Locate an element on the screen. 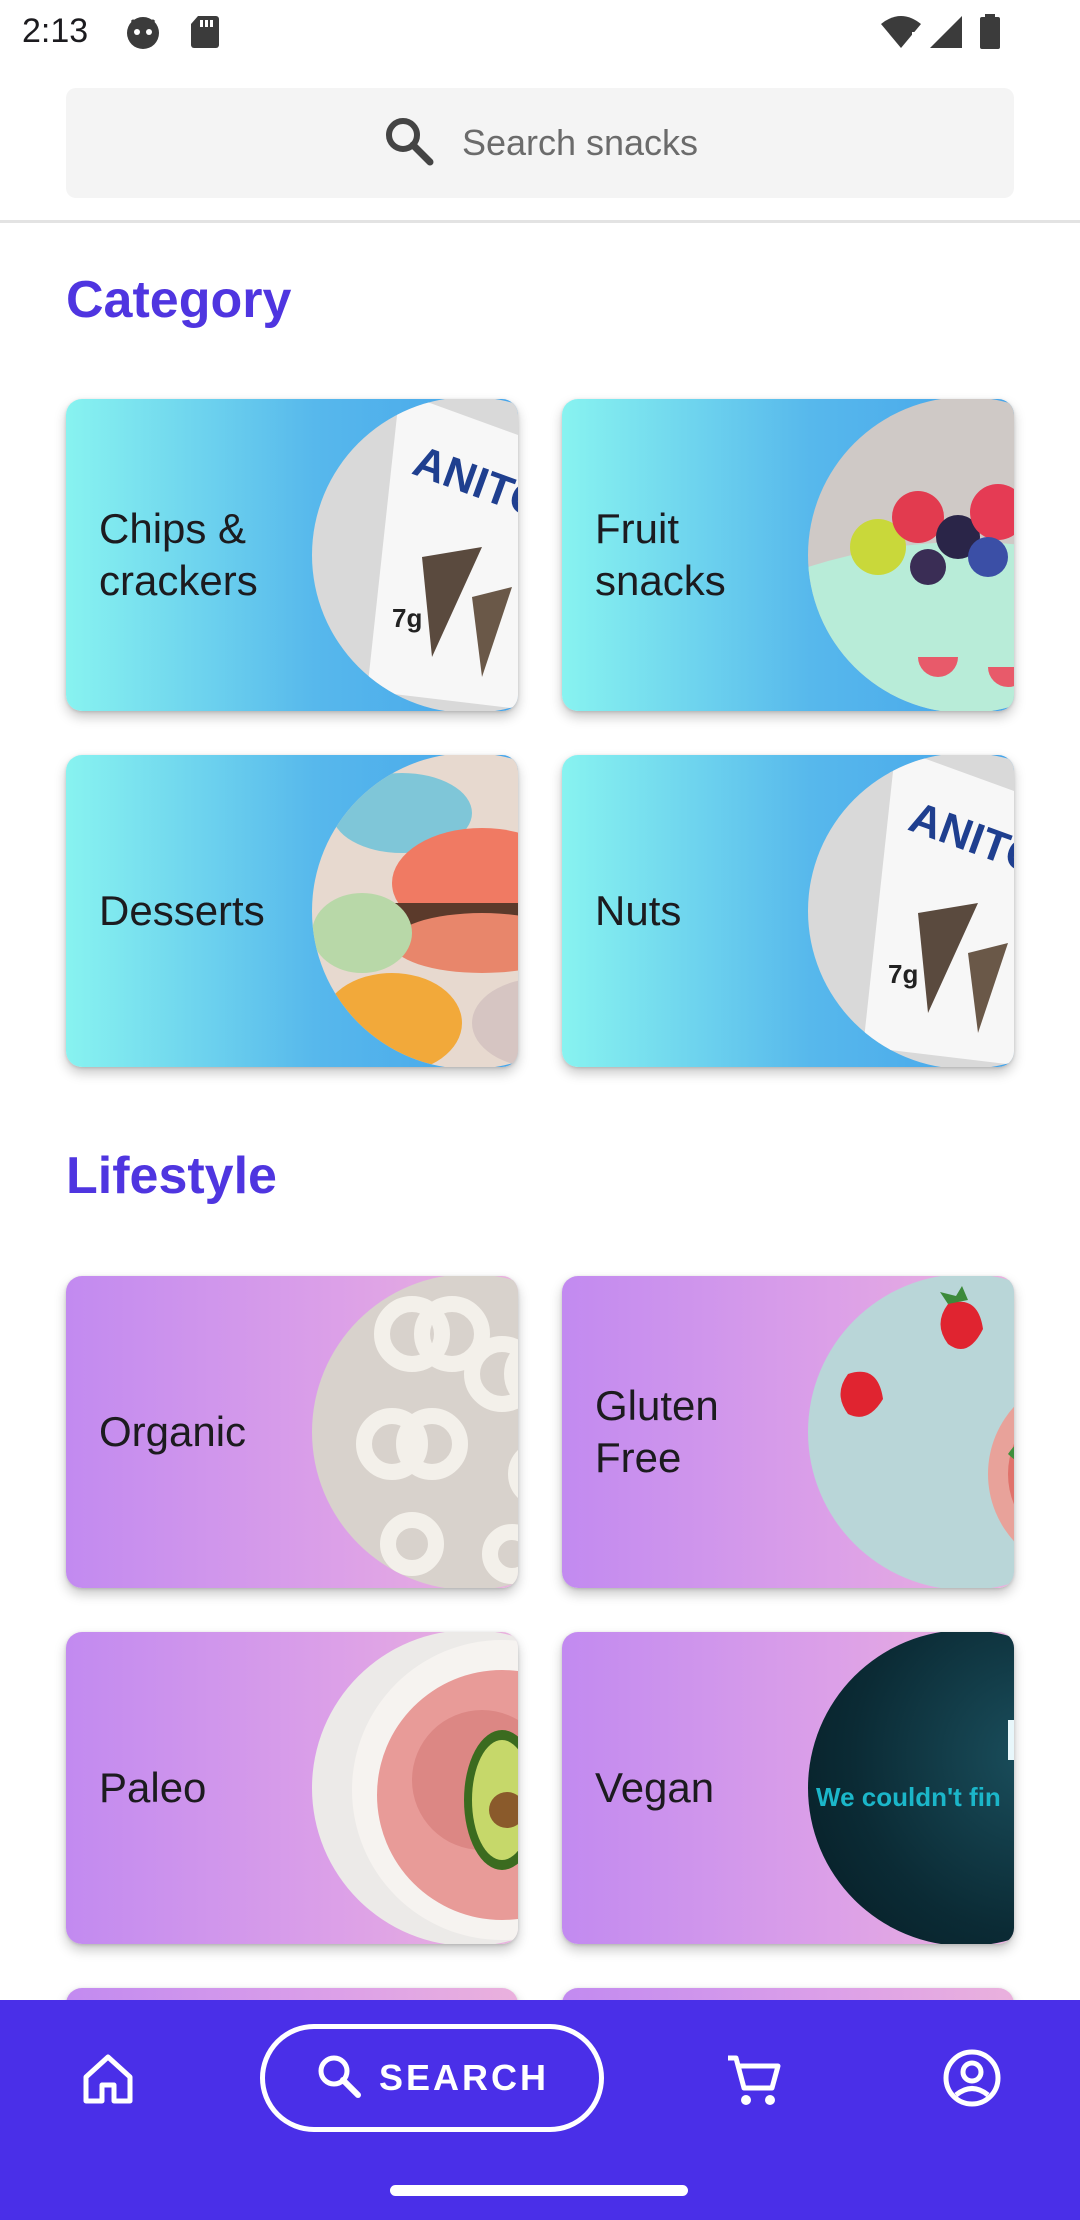 The image size is (1080, 2220). macarons-image is located at coordinates (415, 911).